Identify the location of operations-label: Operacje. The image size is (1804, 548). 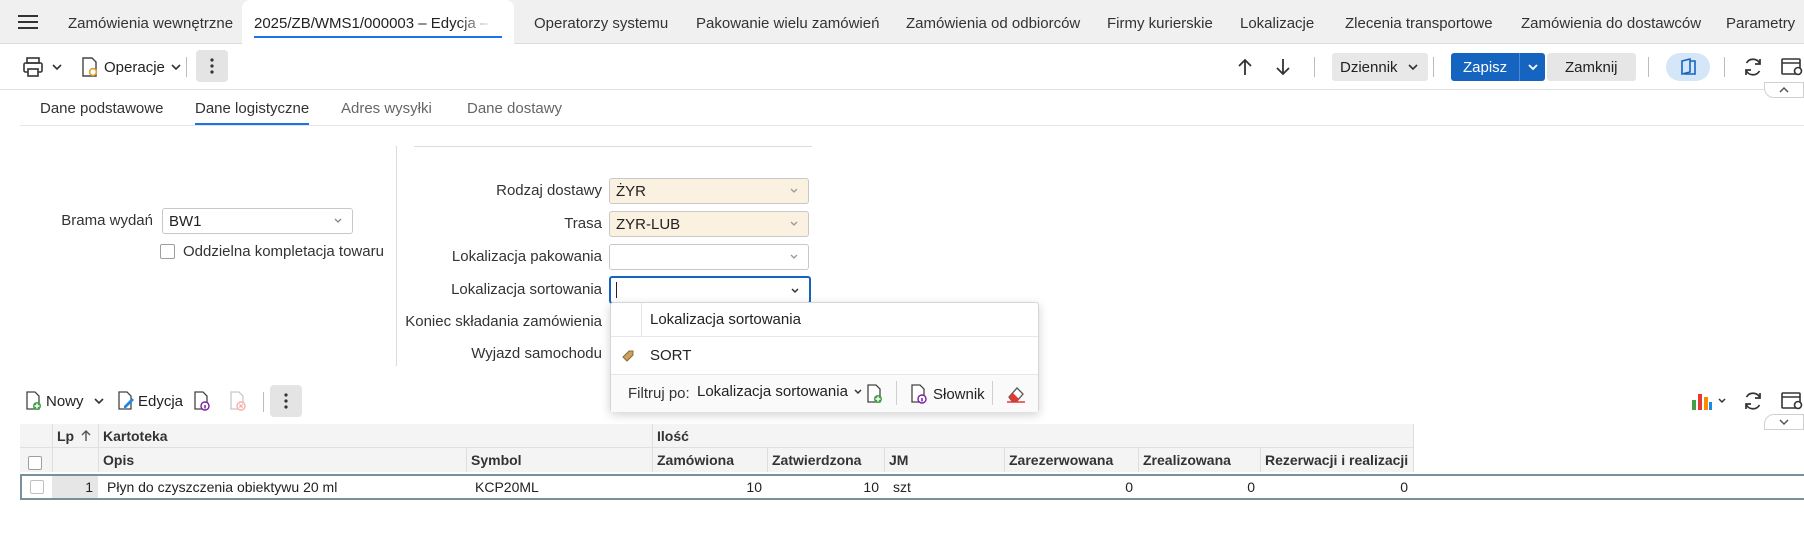
(134, 67).